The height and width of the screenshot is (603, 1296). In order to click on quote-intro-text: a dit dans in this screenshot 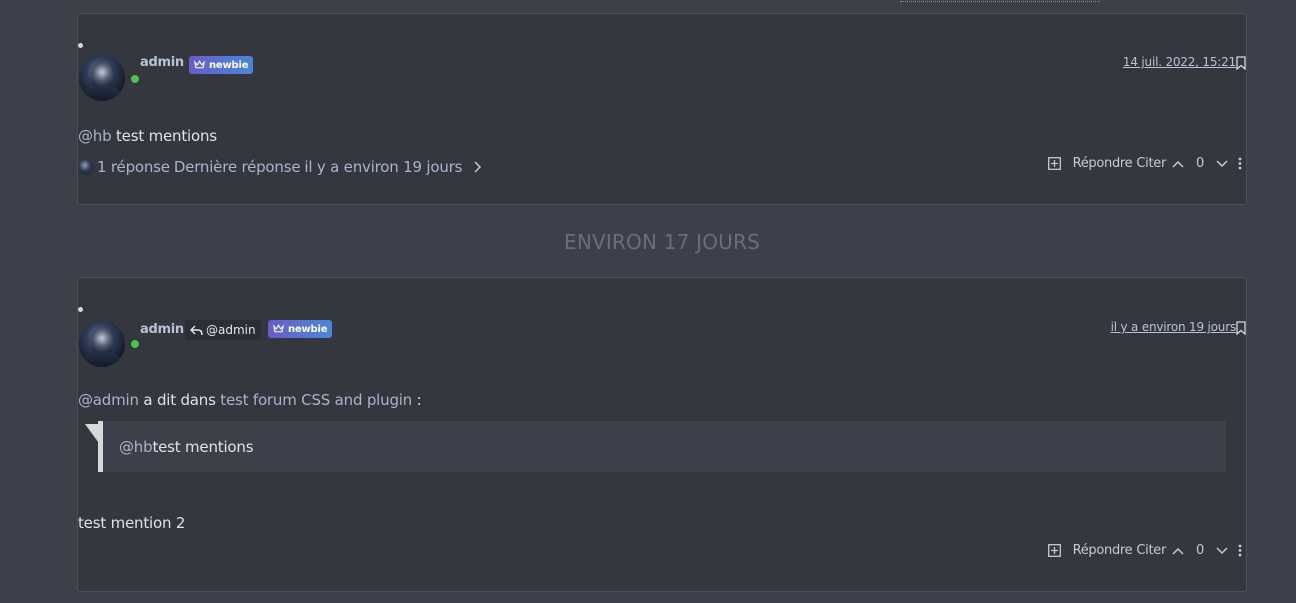, I will do `click(179, 400)`.